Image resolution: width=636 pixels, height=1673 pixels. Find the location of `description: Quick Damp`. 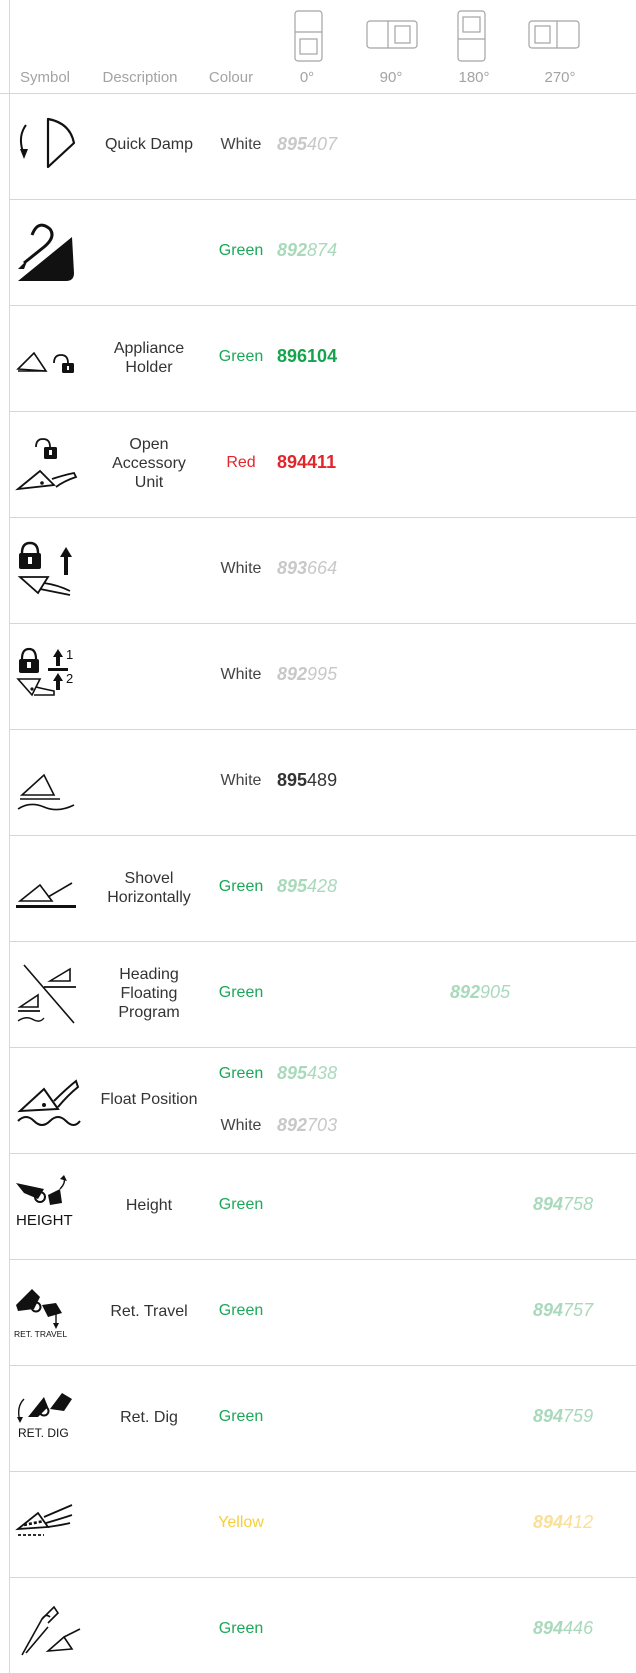

description: Quick Damp is located at coordinates (149, 144).